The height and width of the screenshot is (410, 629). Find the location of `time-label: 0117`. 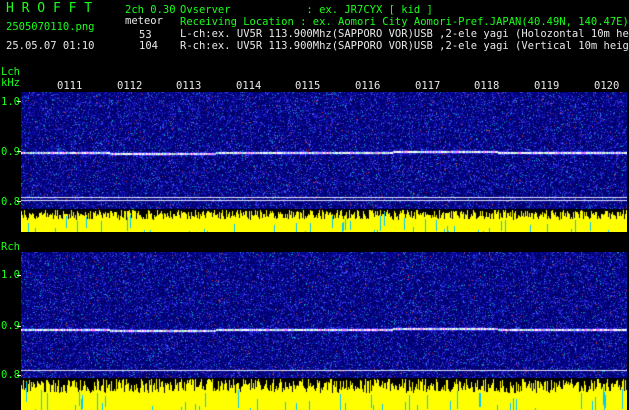

time-label: 0117 is located at coordinates (428, 86).